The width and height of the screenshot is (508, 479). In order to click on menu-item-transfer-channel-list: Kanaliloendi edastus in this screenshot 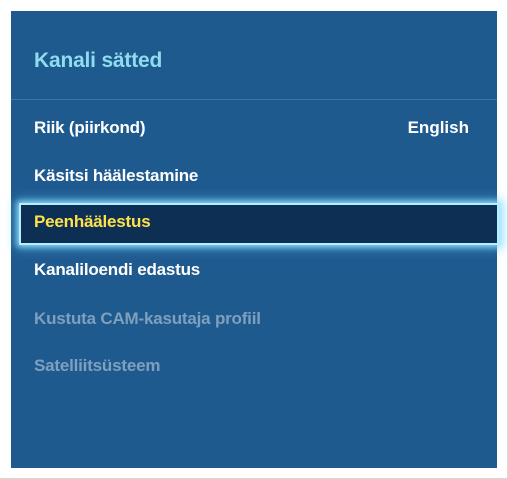, I will do `click(254, 271)`.